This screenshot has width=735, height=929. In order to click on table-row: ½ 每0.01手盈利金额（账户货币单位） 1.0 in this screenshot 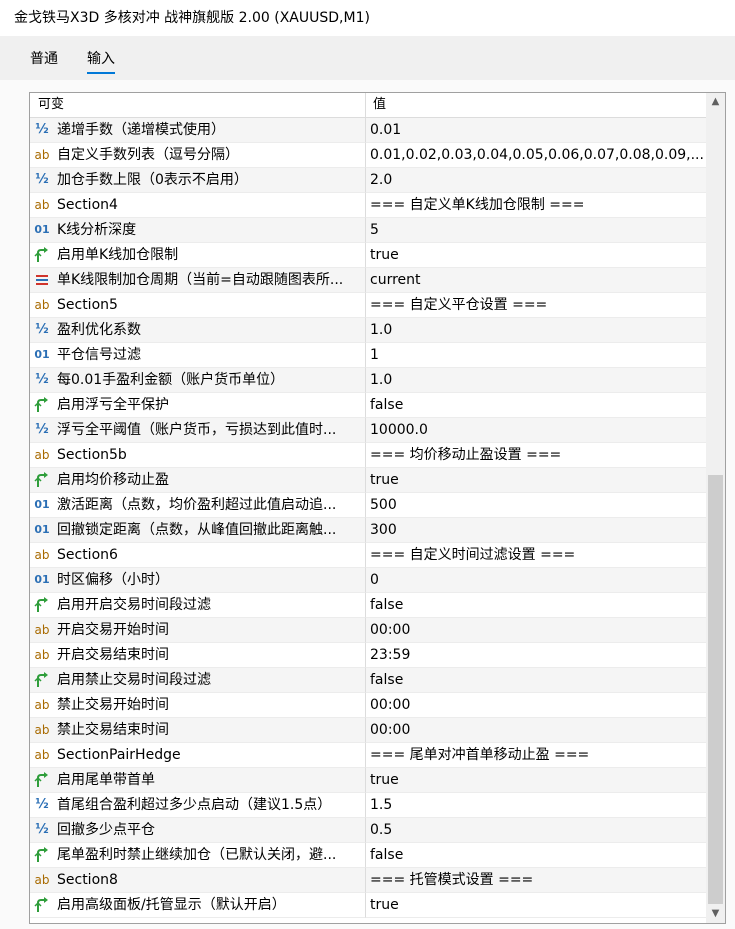, I will do `click(368, 380)`.